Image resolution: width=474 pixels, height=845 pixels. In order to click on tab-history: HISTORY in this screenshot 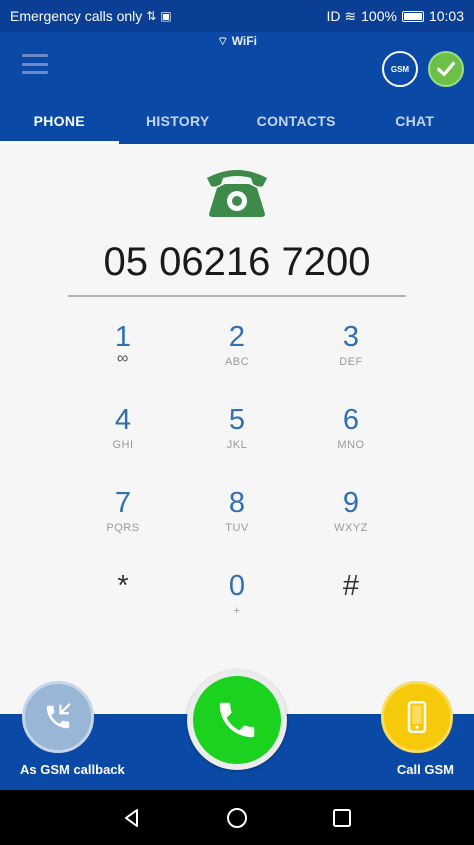, I will do `click(178, 121)`.